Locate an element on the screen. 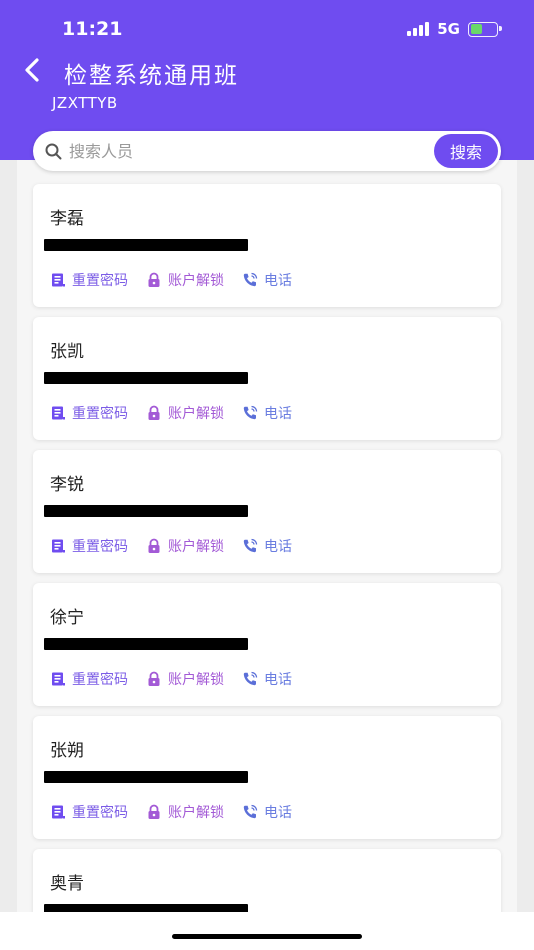  person-card: 李锐 重置密码 账户解锁 电话 is located at coordinates (267, 511).